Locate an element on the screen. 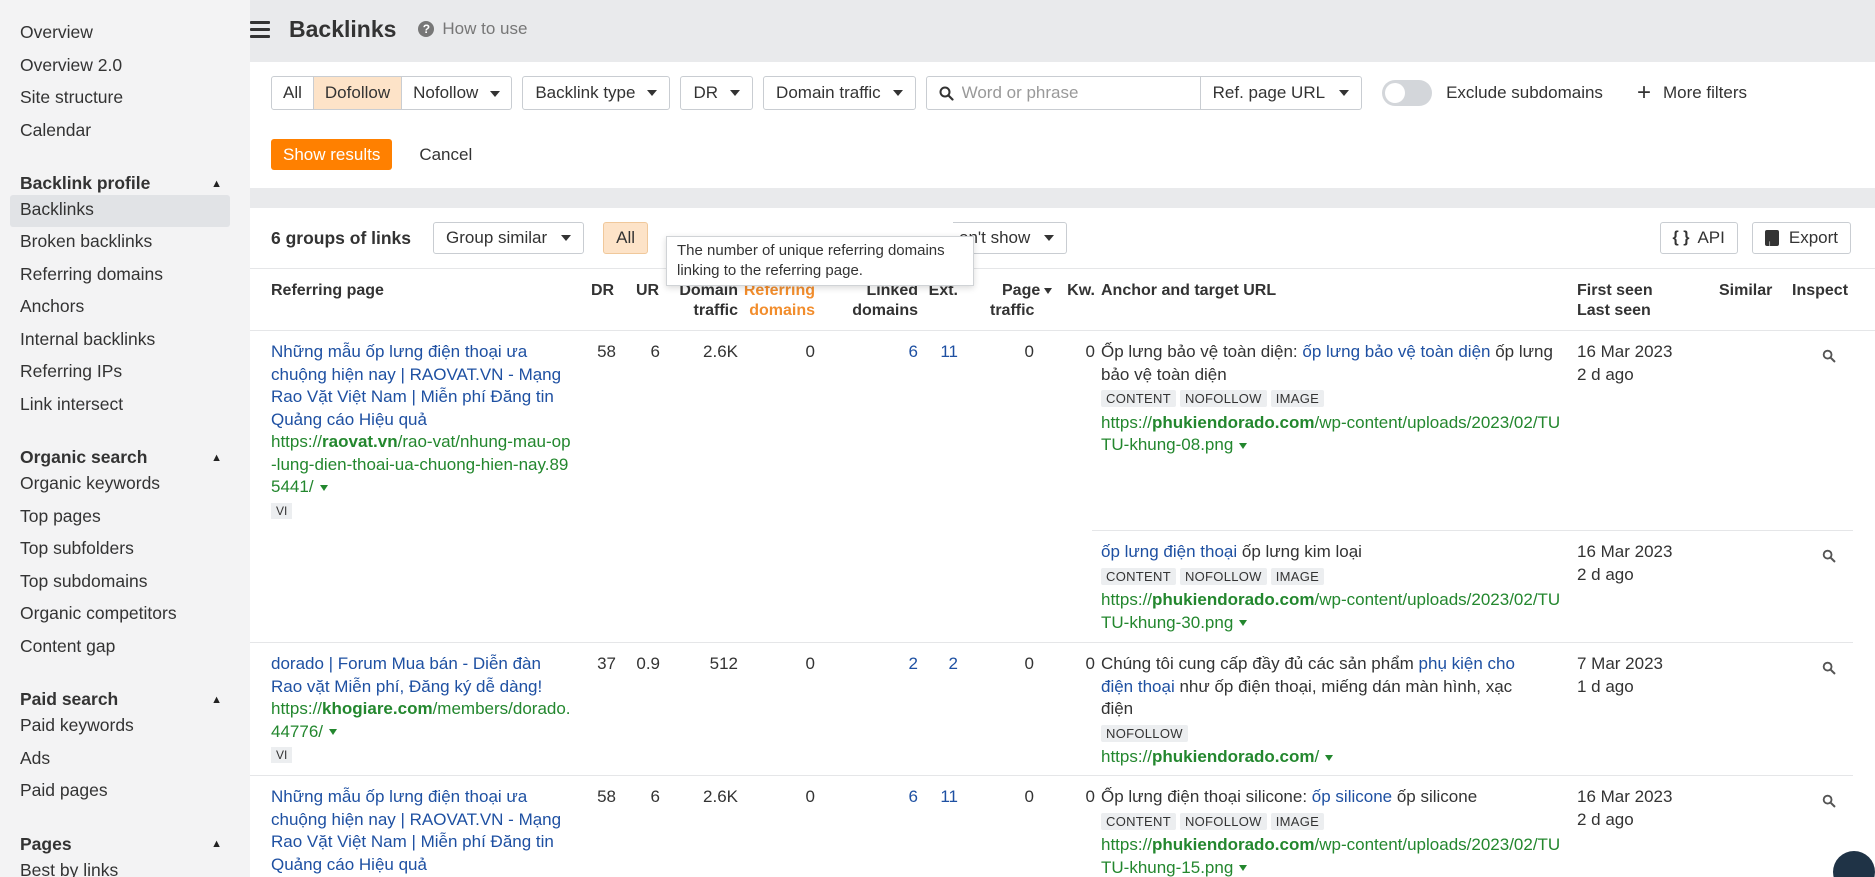 This screenshot has width=1875, height=877. col-first-last-seen: First seen Last seen is located at coordinates (1615, 301).